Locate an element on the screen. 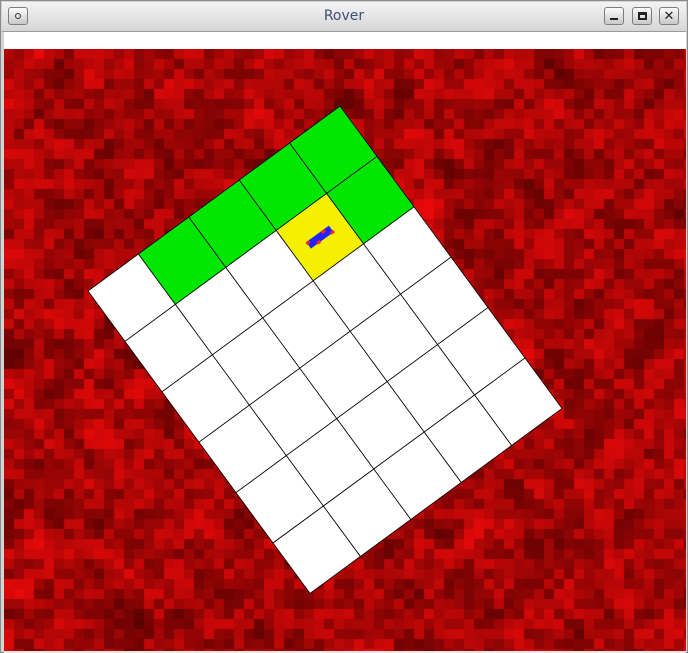  maximize-button is located at coordinates (642, 16).